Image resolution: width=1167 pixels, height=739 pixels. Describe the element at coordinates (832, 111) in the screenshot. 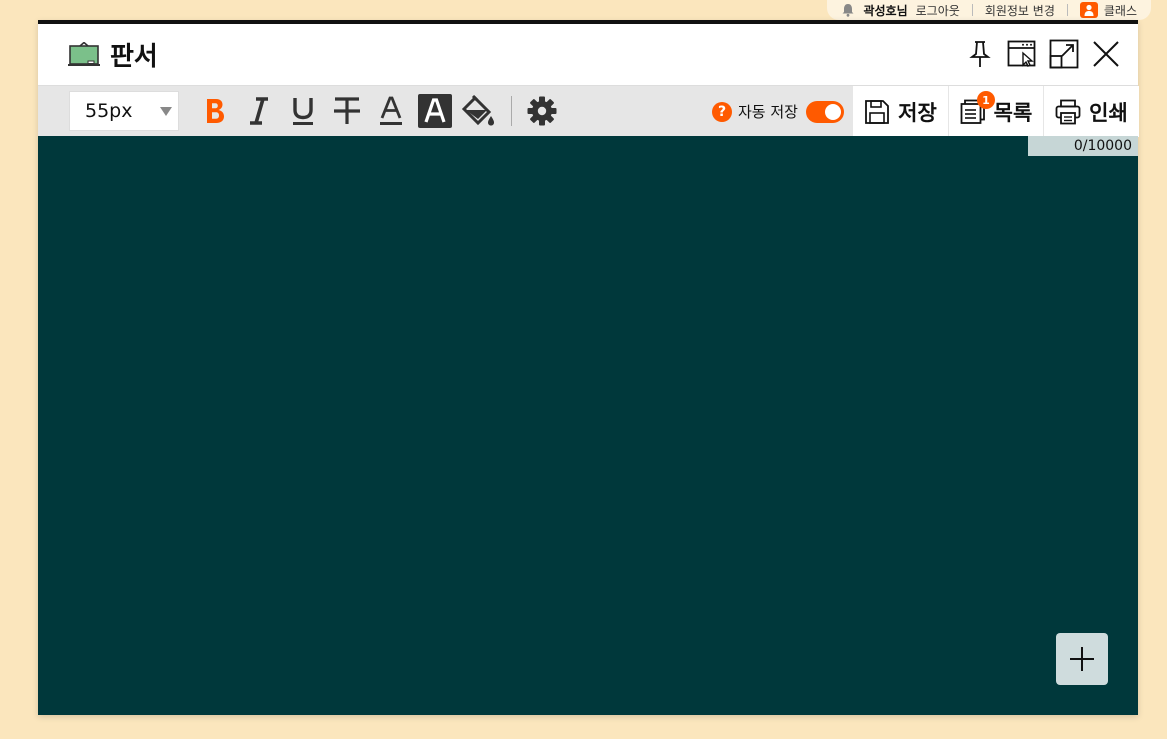

I see `toggle-knob` at that location.